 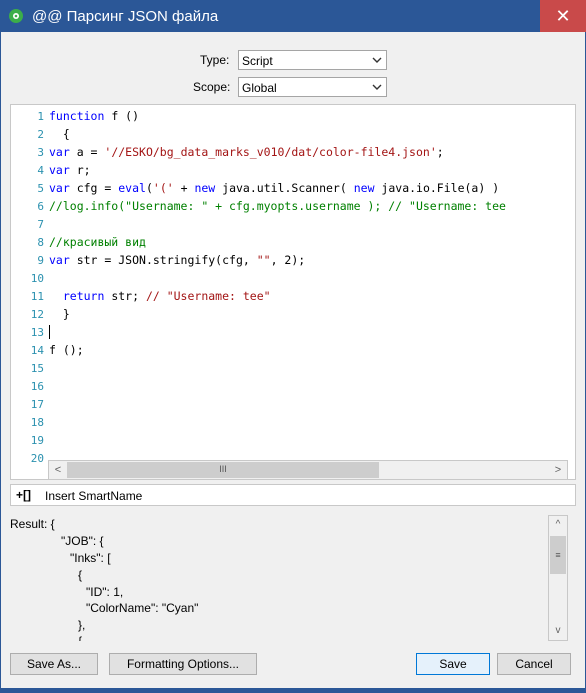 What do you see at coordinates (440, 152) in the screenshot?
I see `code-text: ;` at bounding box center [440, 152].